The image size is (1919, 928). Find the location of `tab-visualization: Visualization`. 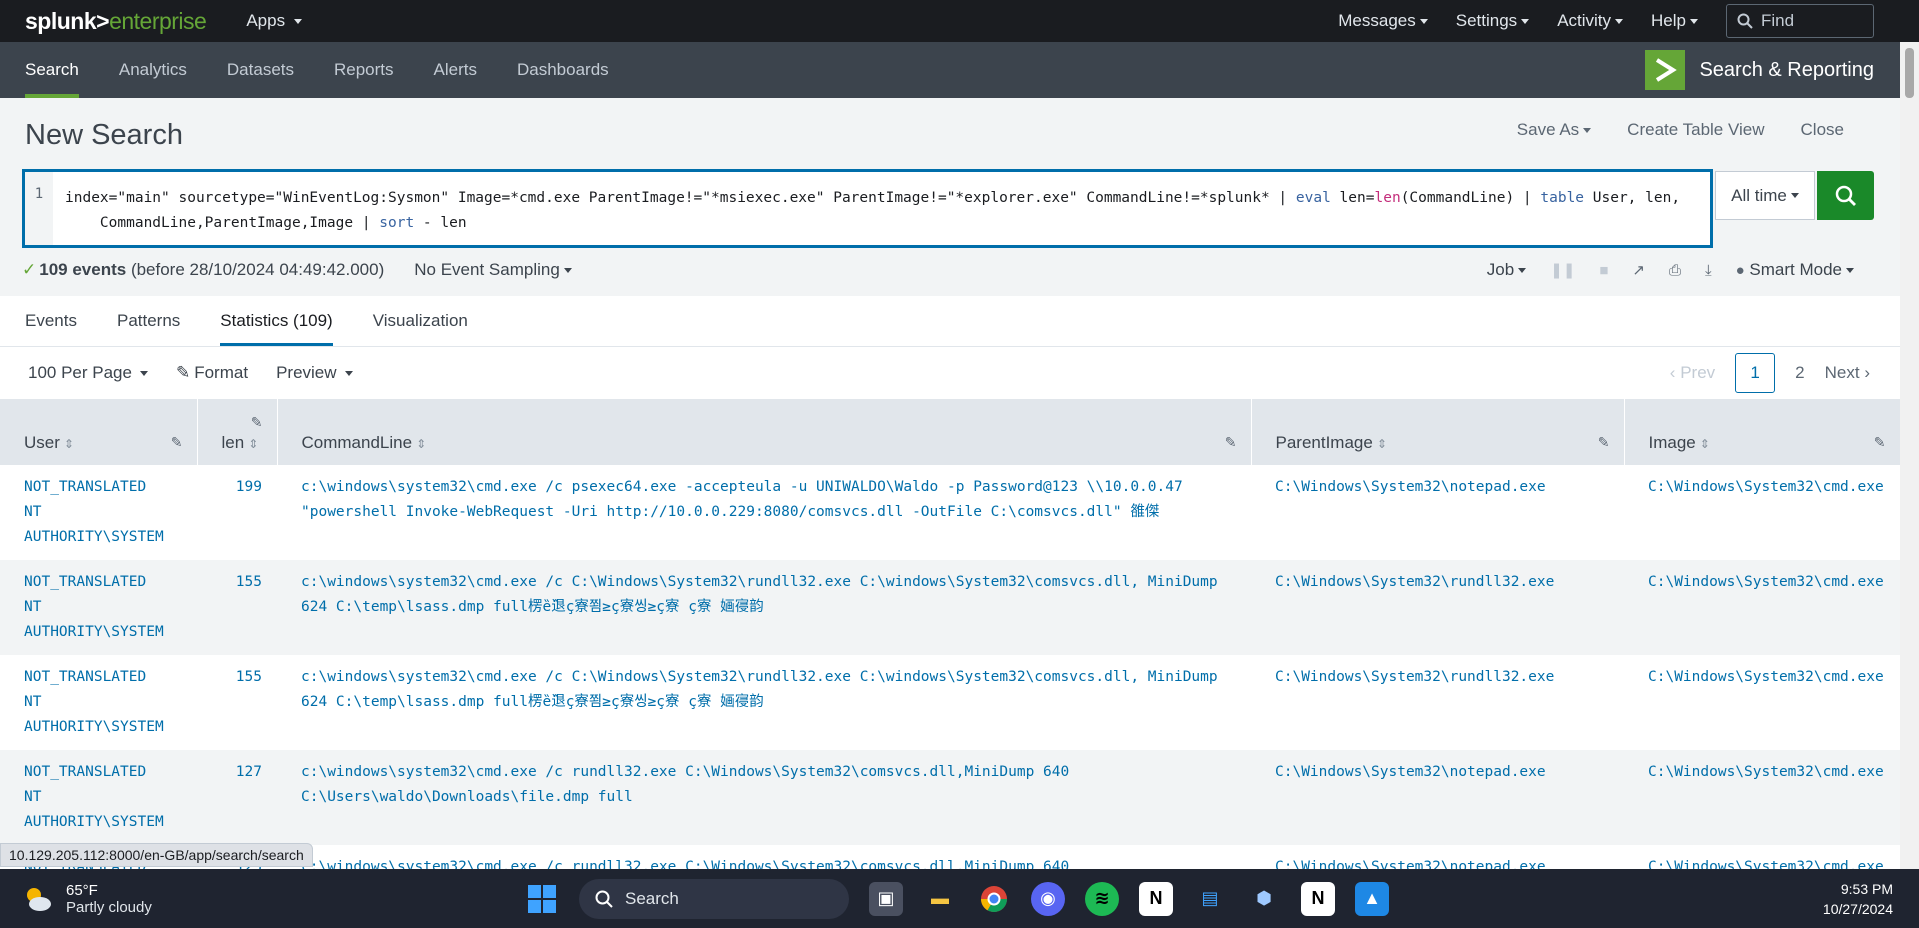

tab-visualization: Visualization is located at coordinates (420, 321).